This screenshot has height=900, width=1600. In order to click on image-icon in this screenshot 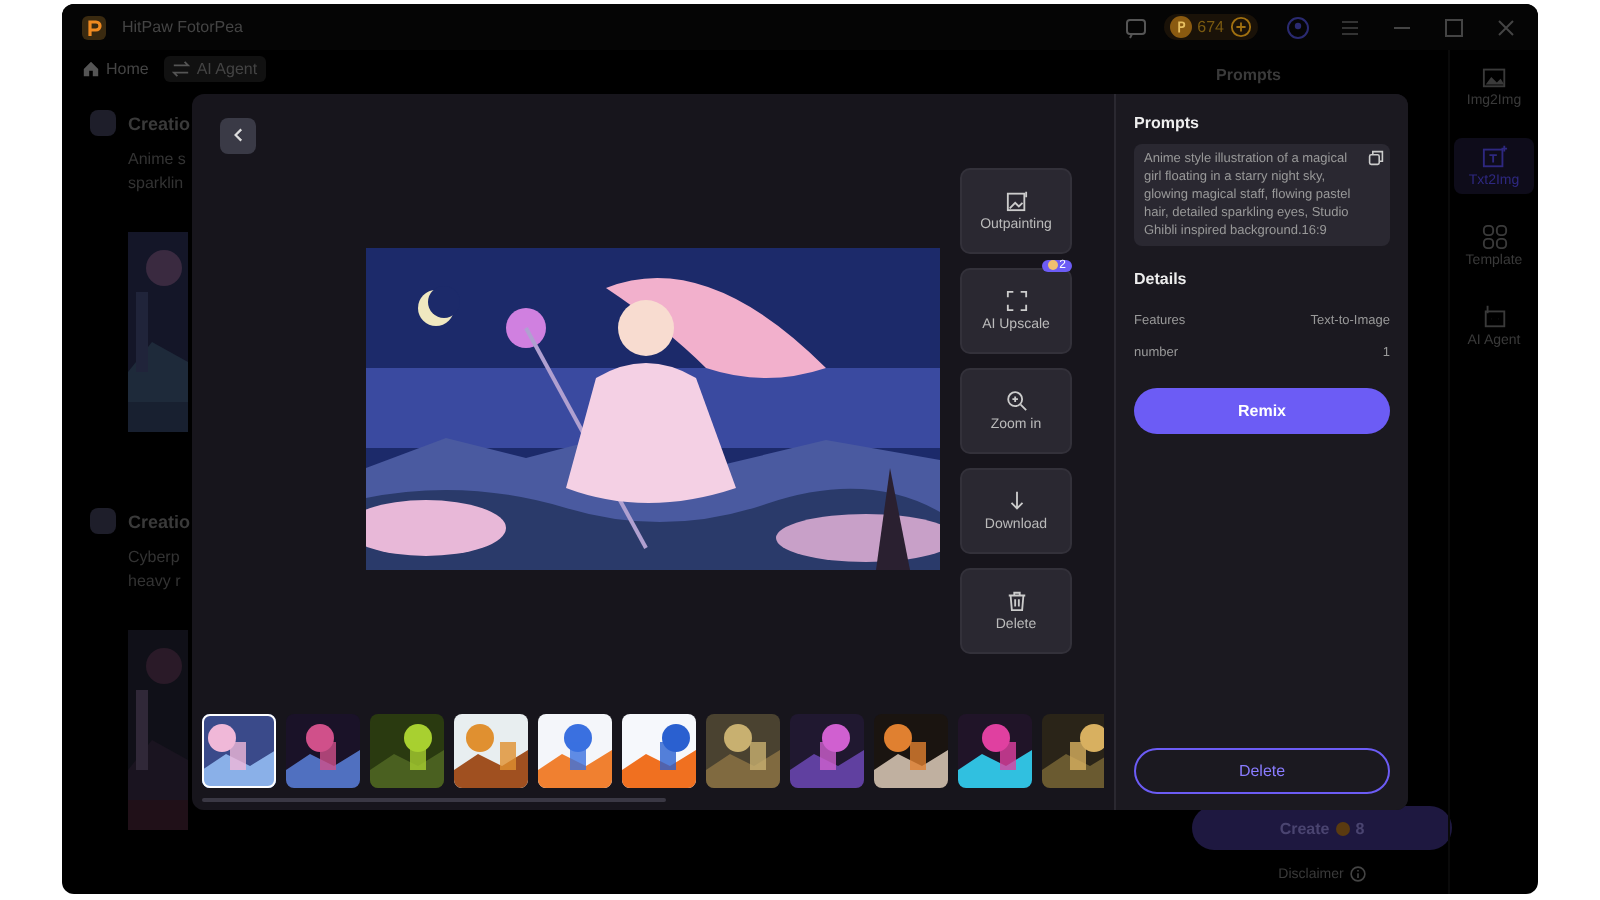, I will do `click(1494, 77)`.